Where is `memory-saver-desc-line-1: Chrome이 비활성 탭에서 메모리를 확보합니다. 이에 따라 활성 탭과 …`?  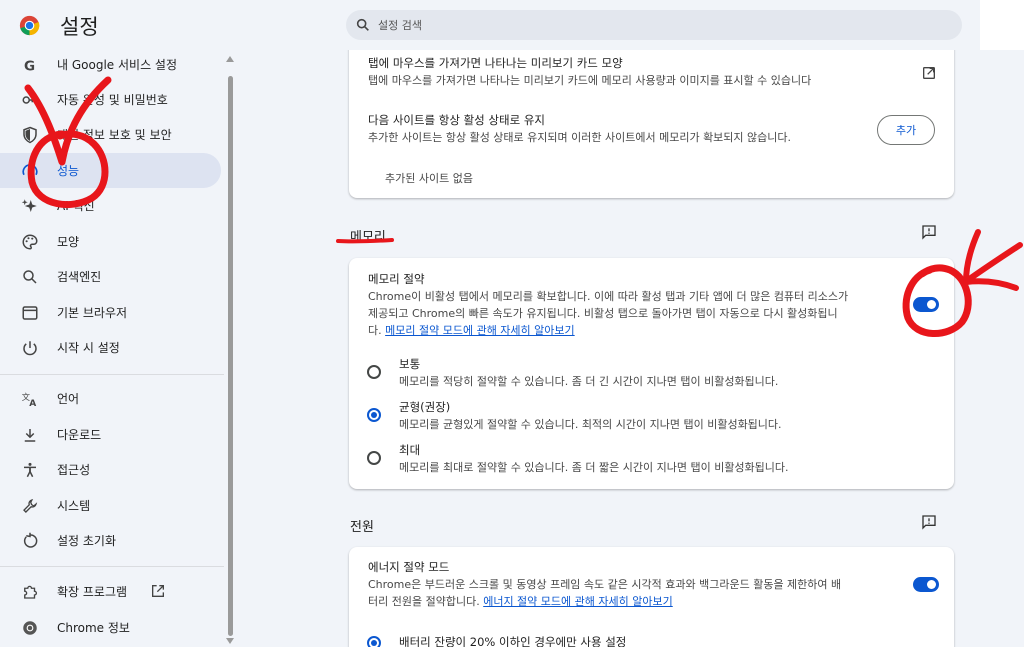 memory-saver-desc-line-1: Chrome이 비활성 탭에서 메모리를 확보합니다. 이에 따라 활성 탭과 … is located at coordinates (608, 296).